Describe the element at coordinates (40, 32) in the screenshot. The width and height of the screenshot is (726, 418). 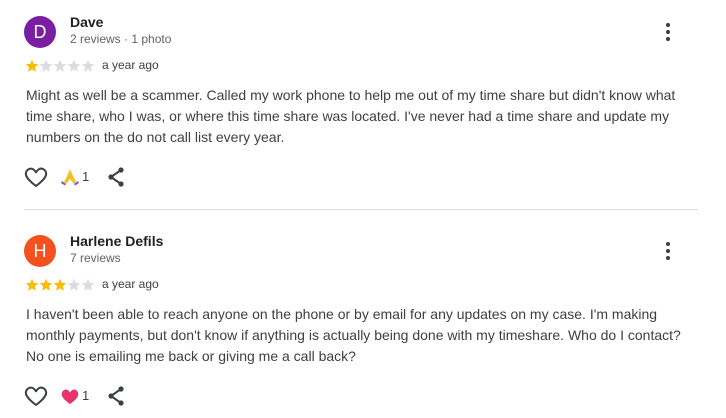
I see `avatar: D` at that location.